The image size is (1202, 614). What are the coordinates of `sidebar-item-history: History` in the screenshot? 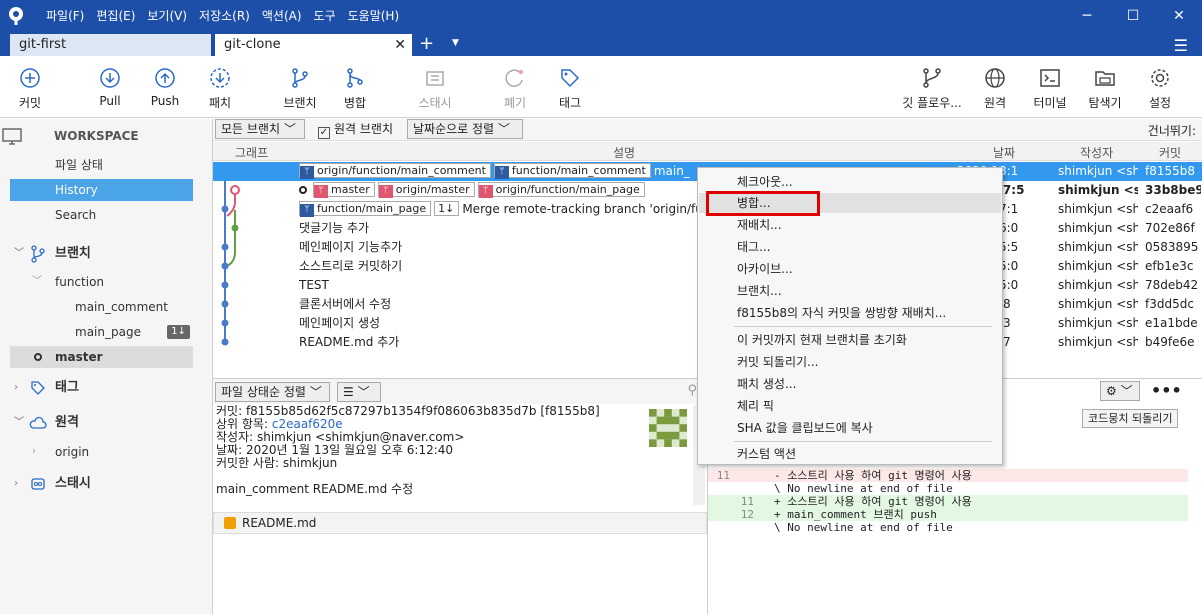 It's located at (101, 190).